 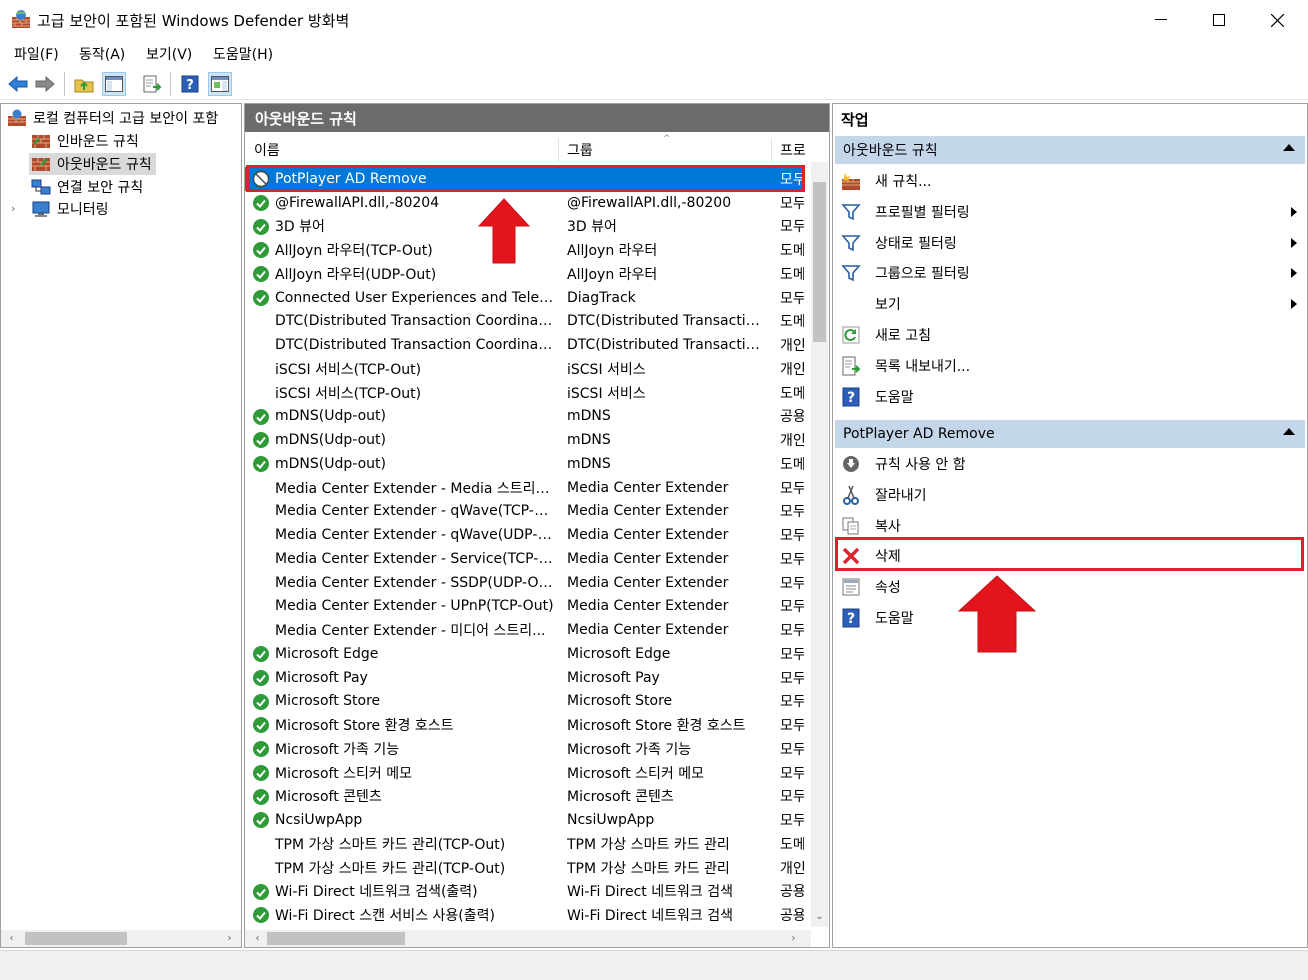 What do you see at coordinates (36, 54) in the screenshot?
I see `menu-file: 파일(F)` at bounding box center [36, 54].